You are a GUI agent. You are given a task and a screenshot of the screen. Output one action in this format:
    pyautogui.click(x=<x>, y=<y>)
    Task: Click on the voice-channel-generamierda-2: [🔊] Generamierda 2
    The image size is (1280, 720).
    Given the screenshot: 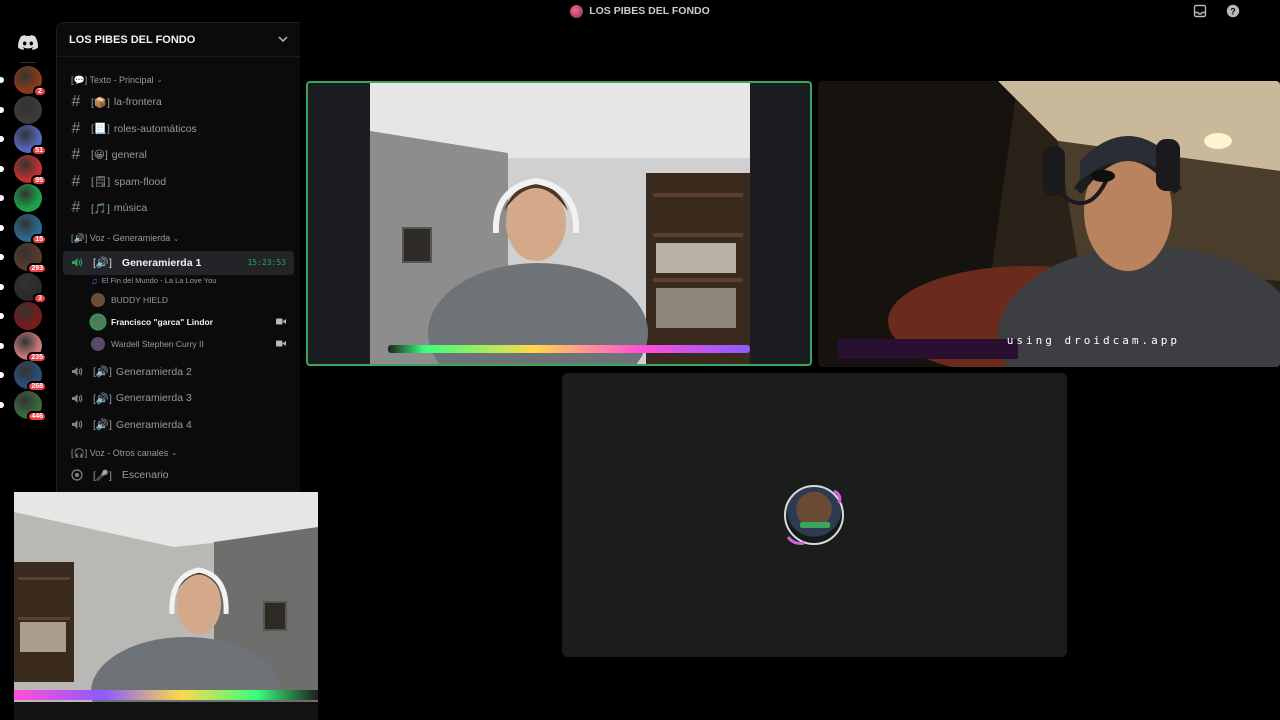 What is the action you would take?
    pyautogui.click(x=178, y=372)
    